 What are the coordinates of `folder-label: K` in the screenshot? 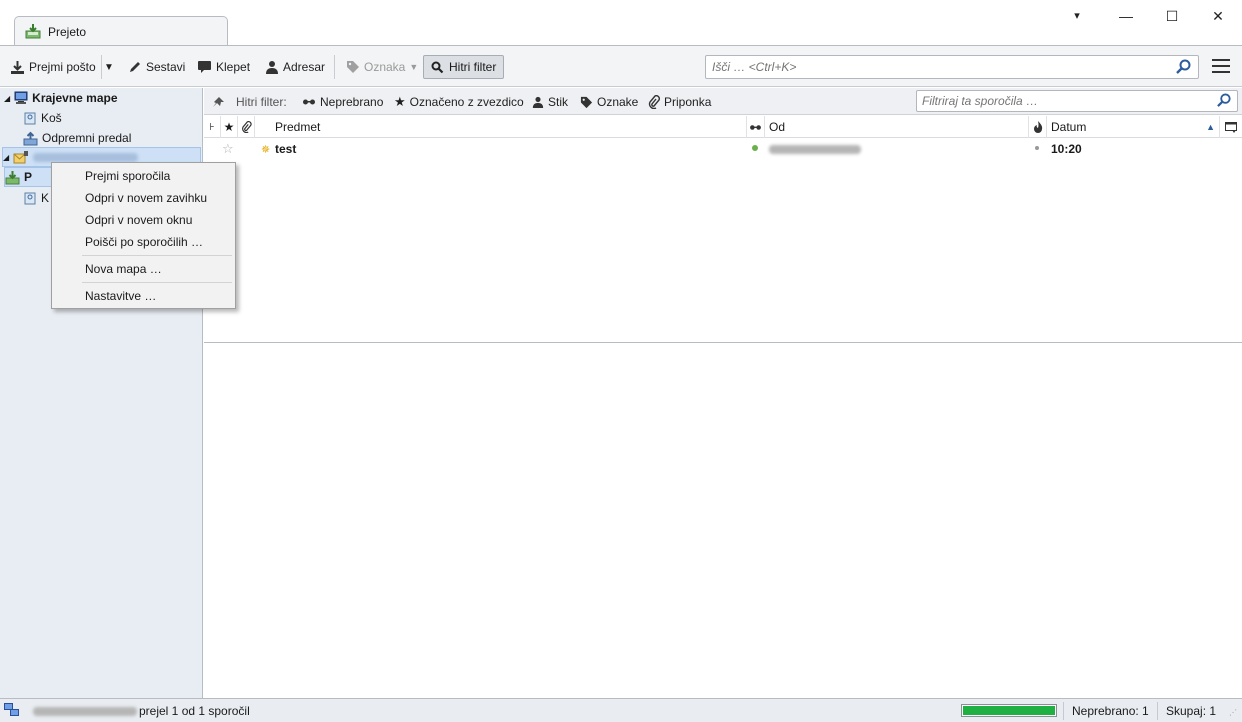 It's located at (45, 198).